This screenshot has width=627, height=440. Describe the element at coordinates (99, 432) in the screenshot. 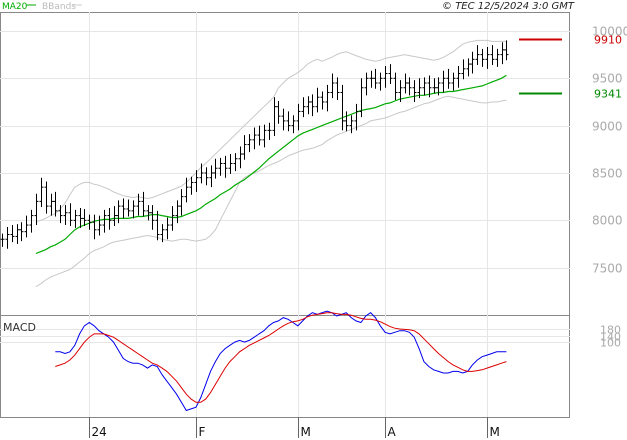

I see `x-tick-label: 24` at that location.